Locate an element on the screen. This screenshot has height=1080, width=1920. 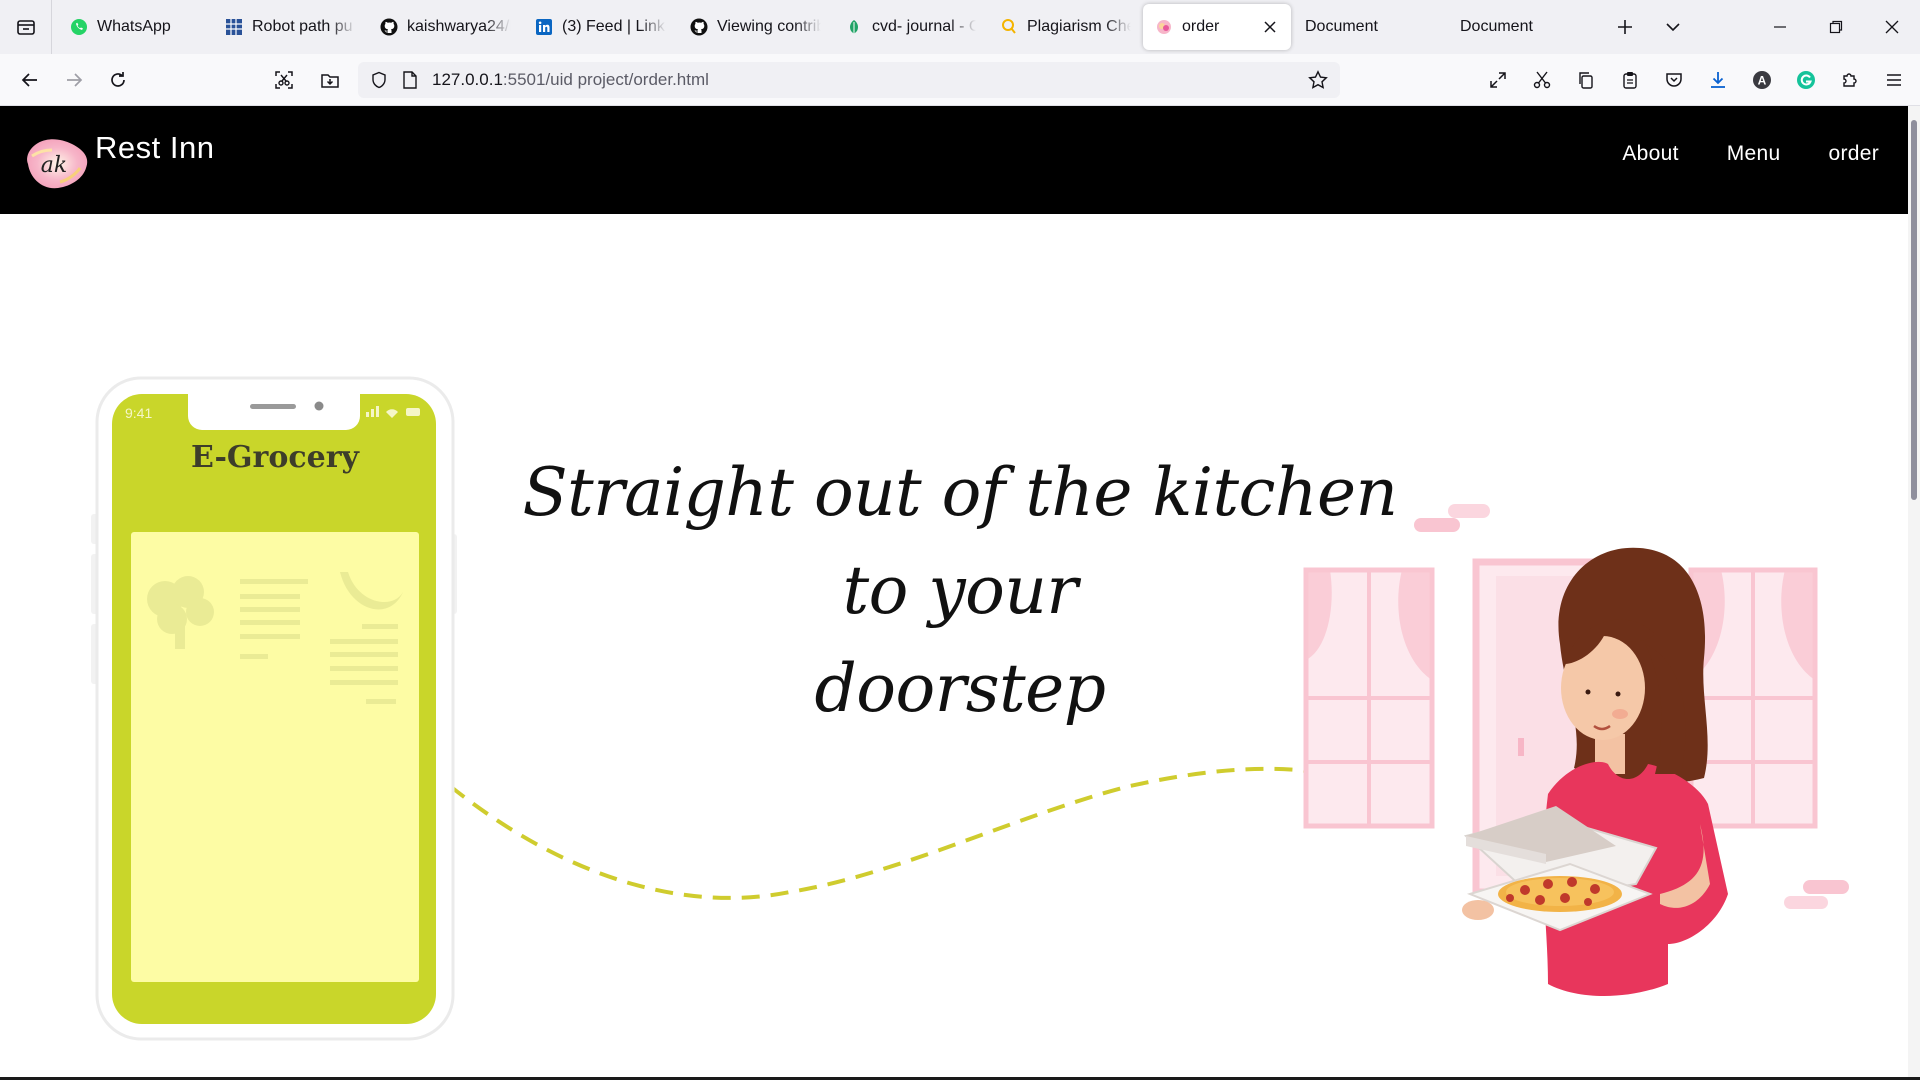
nav-link-order: order is located at coordinates (1853, 154).